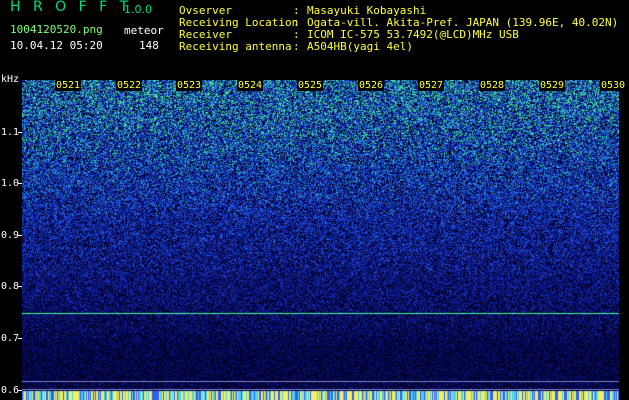 The height and width of the screenshot is (400, 629). What do you see at coordinates (138, 9) in the screenshot?
I see `app-version: 1.0.0` at bounding box center [138, 9].